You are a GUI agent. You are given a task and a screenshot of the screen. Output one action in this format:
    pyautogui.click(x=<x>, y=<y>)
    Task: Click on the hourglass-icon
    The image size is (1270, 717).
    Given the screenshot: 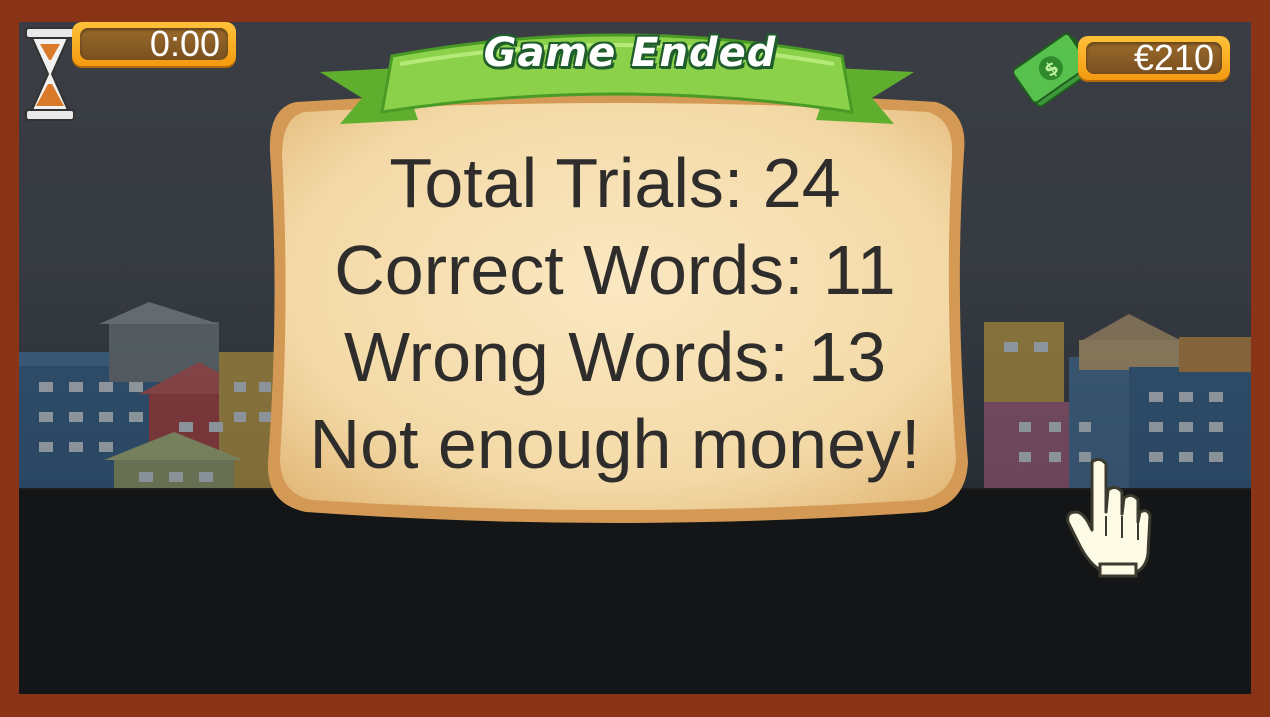 What is the action you would take?
    pyautogui.click(x=50, y=74)
    